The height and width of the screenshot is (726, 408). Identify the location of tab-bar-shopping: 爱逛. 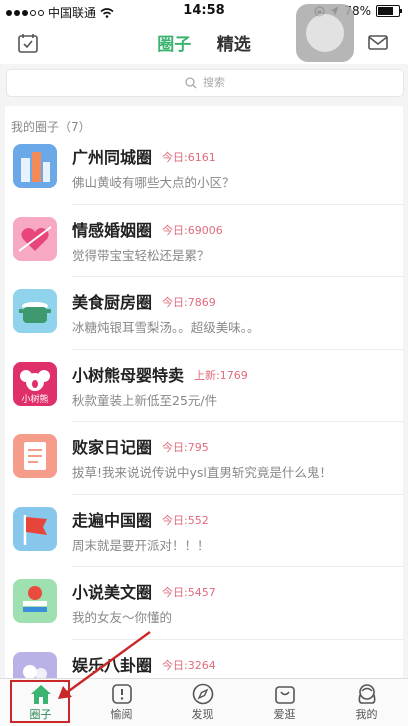
(284, 702).